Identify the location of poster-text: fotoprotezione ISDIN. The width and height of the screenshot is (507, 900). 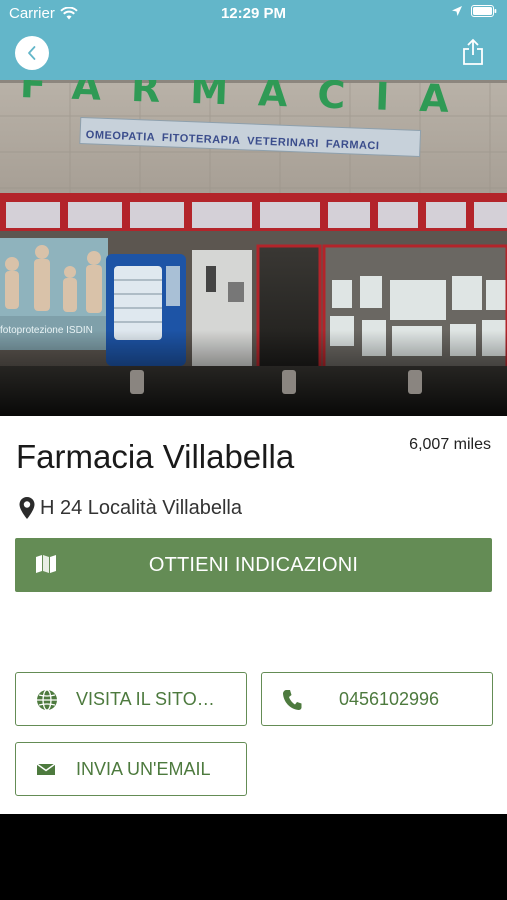
(46, 330).